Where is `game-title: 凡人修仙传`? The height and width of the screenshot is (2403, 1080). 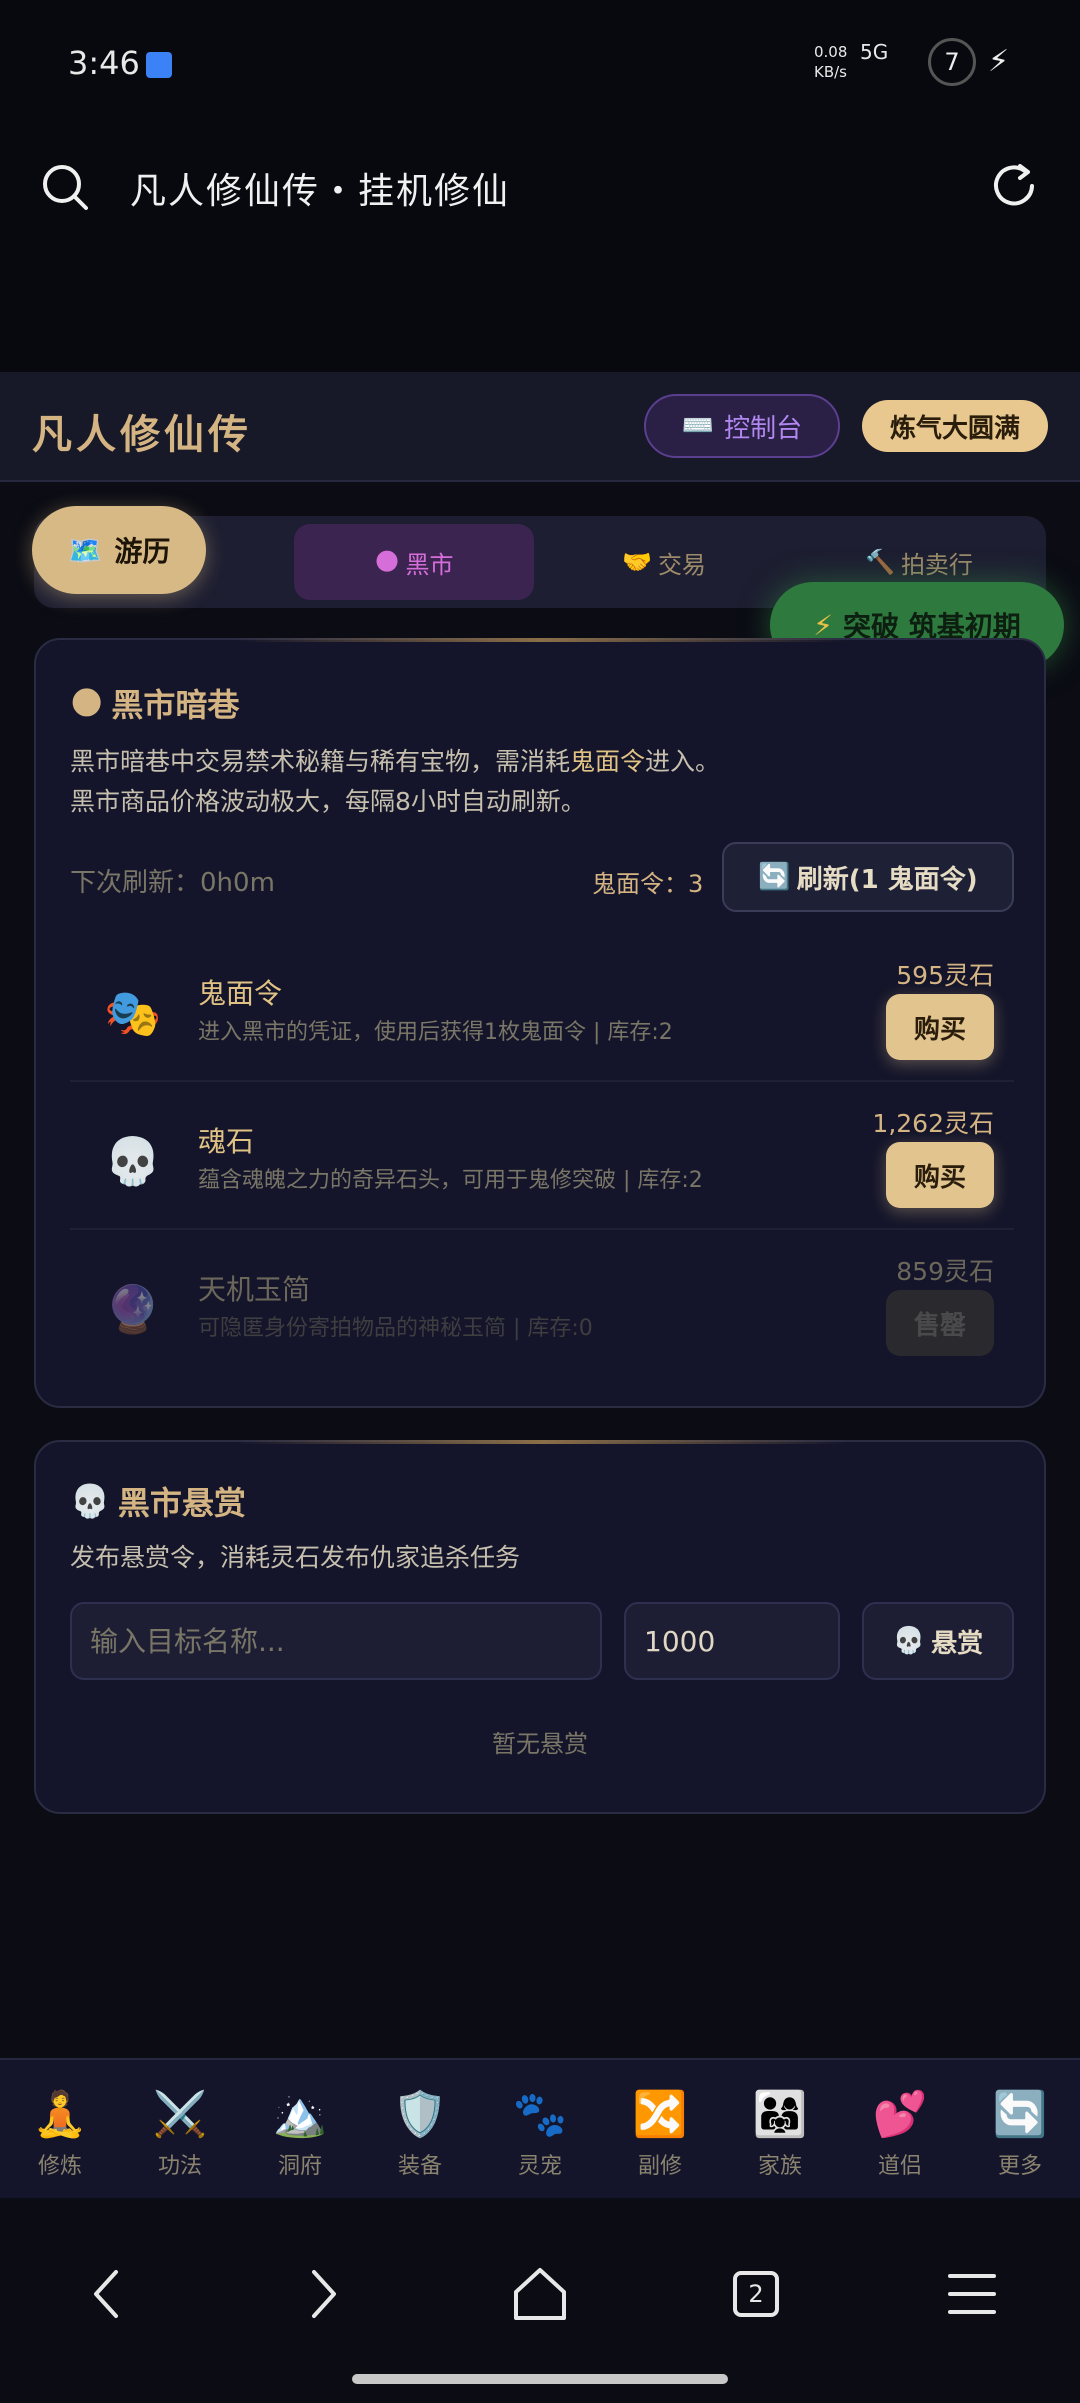 game-title: 凡人修仙传 is located at coordinates (142, 435).